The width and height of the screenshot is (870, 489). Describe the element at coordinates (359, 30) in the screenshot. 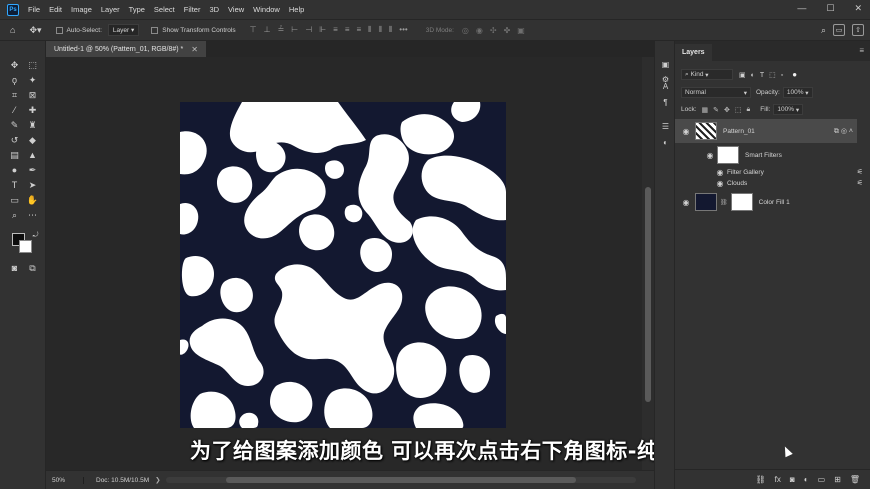

I see `distribute-bottom-icon: ≡` at that location.